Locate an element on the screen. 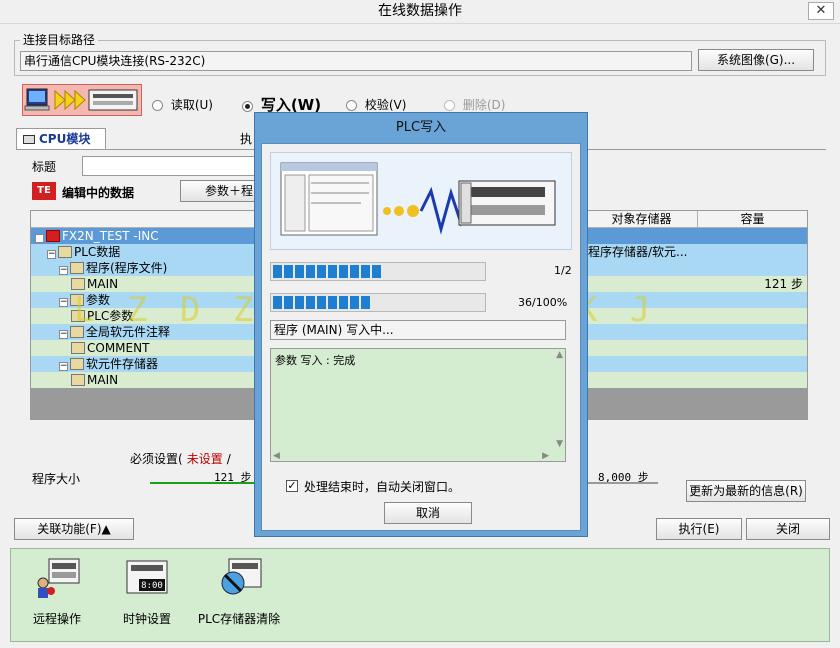 The width and height of the screenshot is (840, 648). plc-icon is located at coordinates (53, 236).